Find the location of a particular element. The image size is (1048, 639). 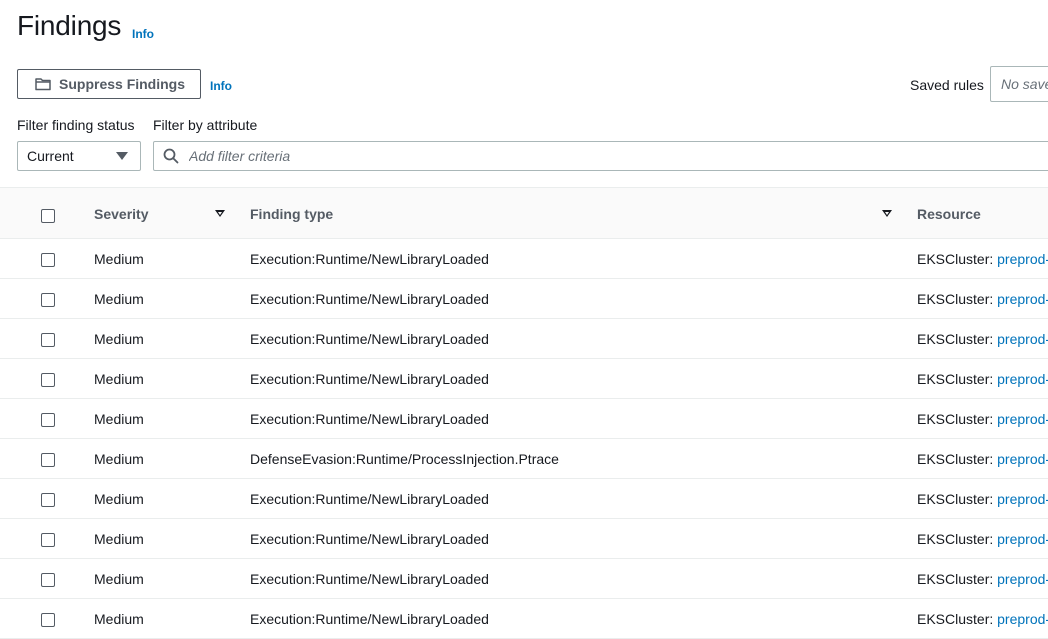

finding-status-value: Current is located at coordinates (50, 156).